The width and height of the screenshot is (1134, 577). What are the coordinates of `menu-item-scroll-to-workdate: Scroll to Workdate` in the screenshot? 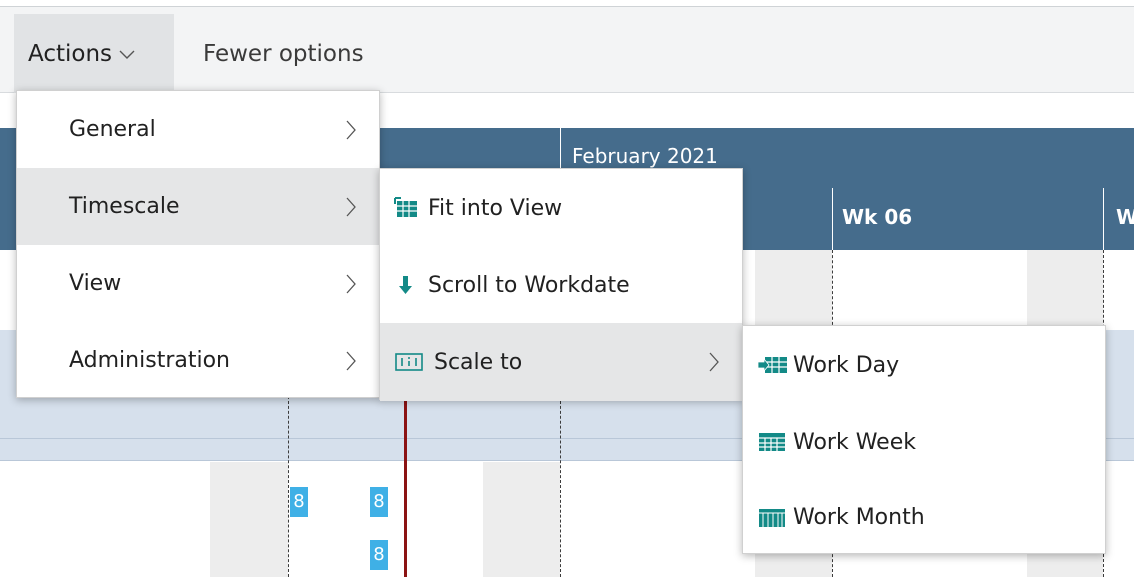 It's located at (561, 285).